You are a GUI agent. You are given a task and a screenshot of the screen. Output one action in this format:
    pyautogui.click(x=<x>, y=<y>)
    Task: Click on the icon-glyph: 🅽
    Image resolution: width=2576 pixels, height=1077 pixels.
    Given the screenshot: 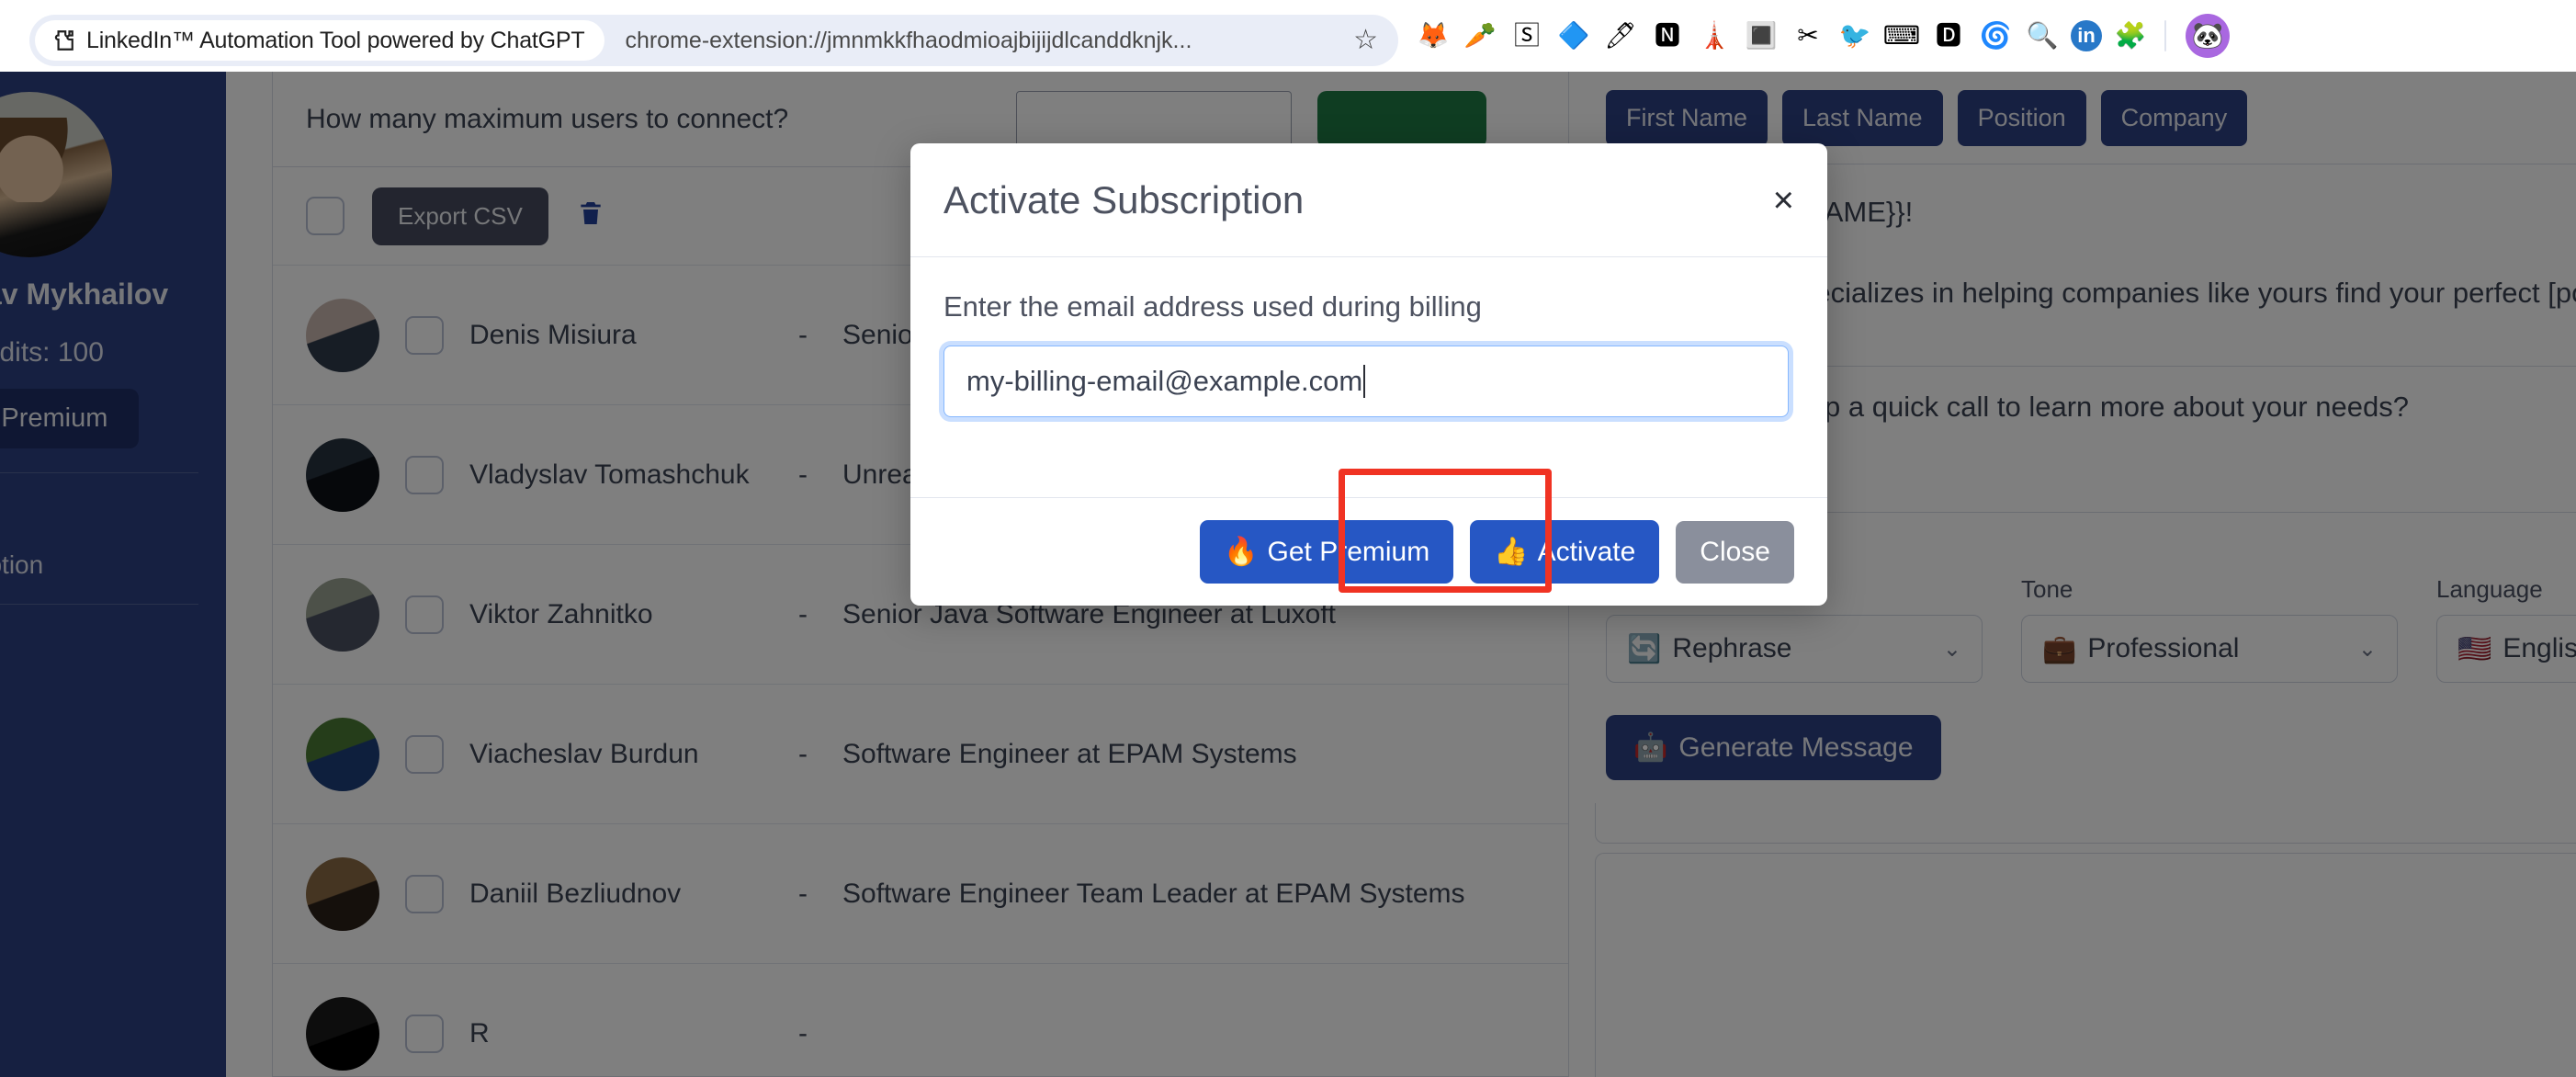 What is the action you would take?
    pyautogui.click(x=1667, y=35)
    